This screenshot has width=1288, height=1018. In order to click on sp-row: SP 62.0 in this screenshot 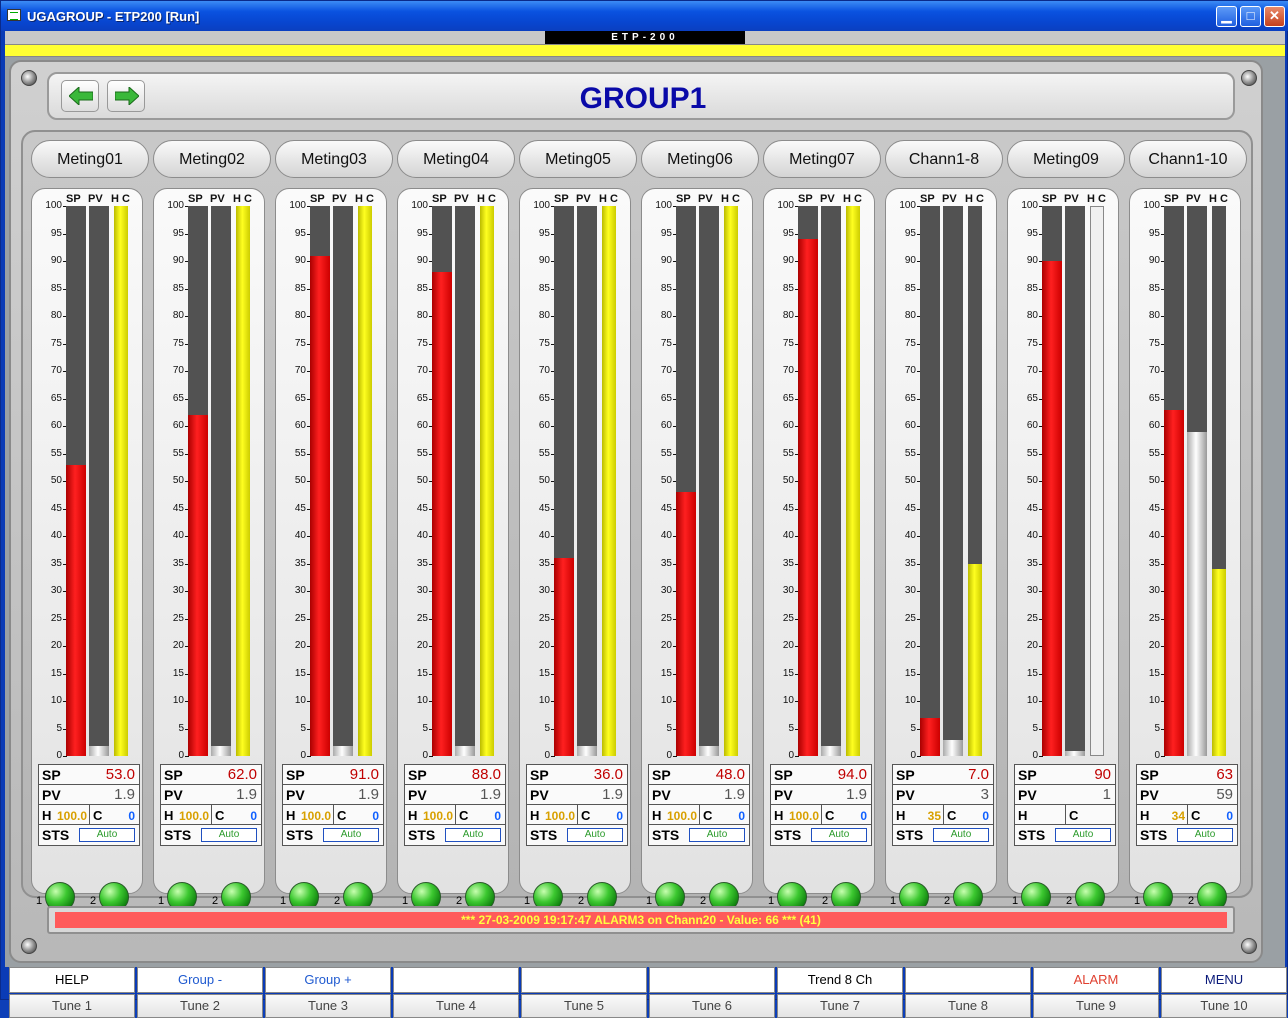, I will do `click(211, 775)`.